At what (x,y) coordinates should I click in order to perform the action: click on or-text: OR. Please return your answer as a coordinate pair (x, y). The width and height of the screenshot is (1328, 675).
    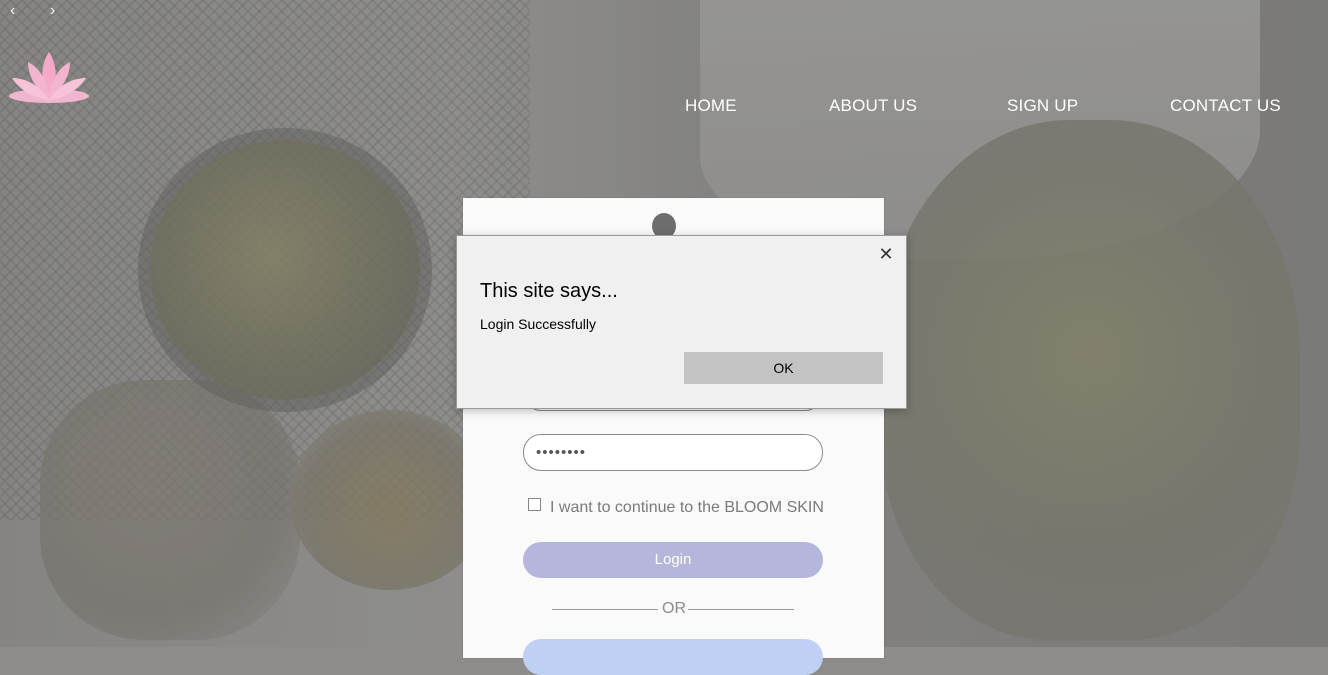
    Looking at the image, I should click on (674, 608).